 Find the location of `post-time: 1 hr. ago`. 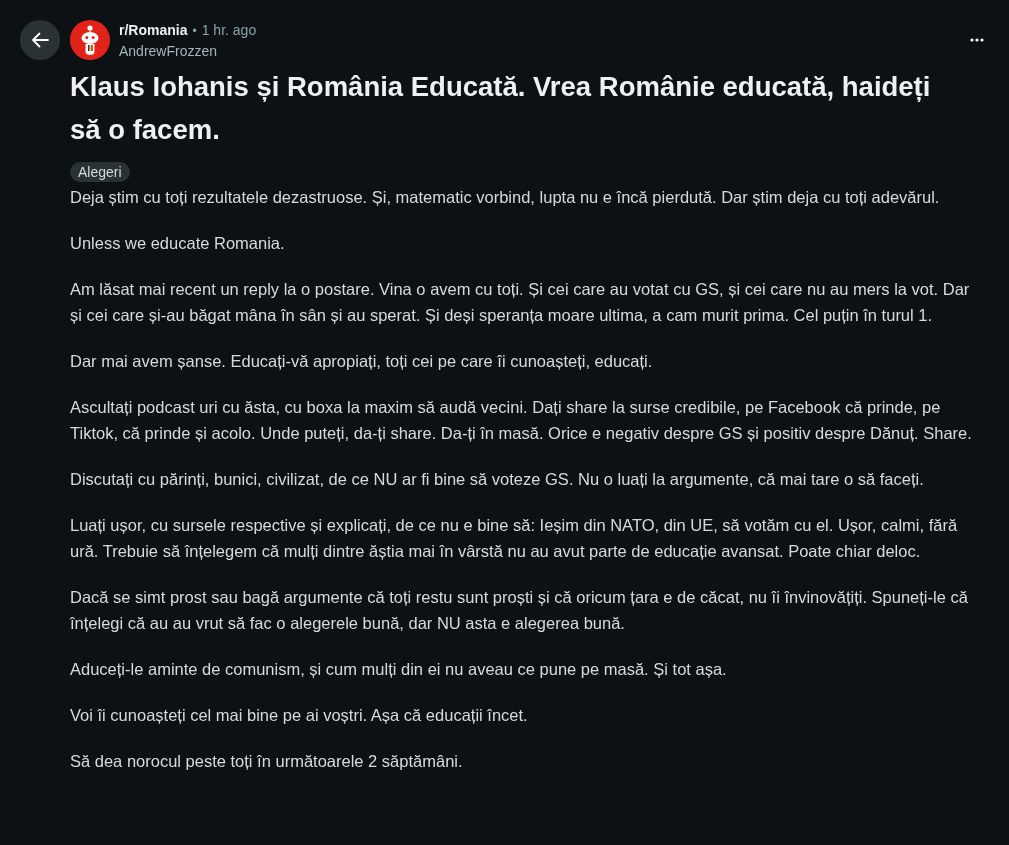

post-time: 1 hr. ago is located at coordinates (229, 30).